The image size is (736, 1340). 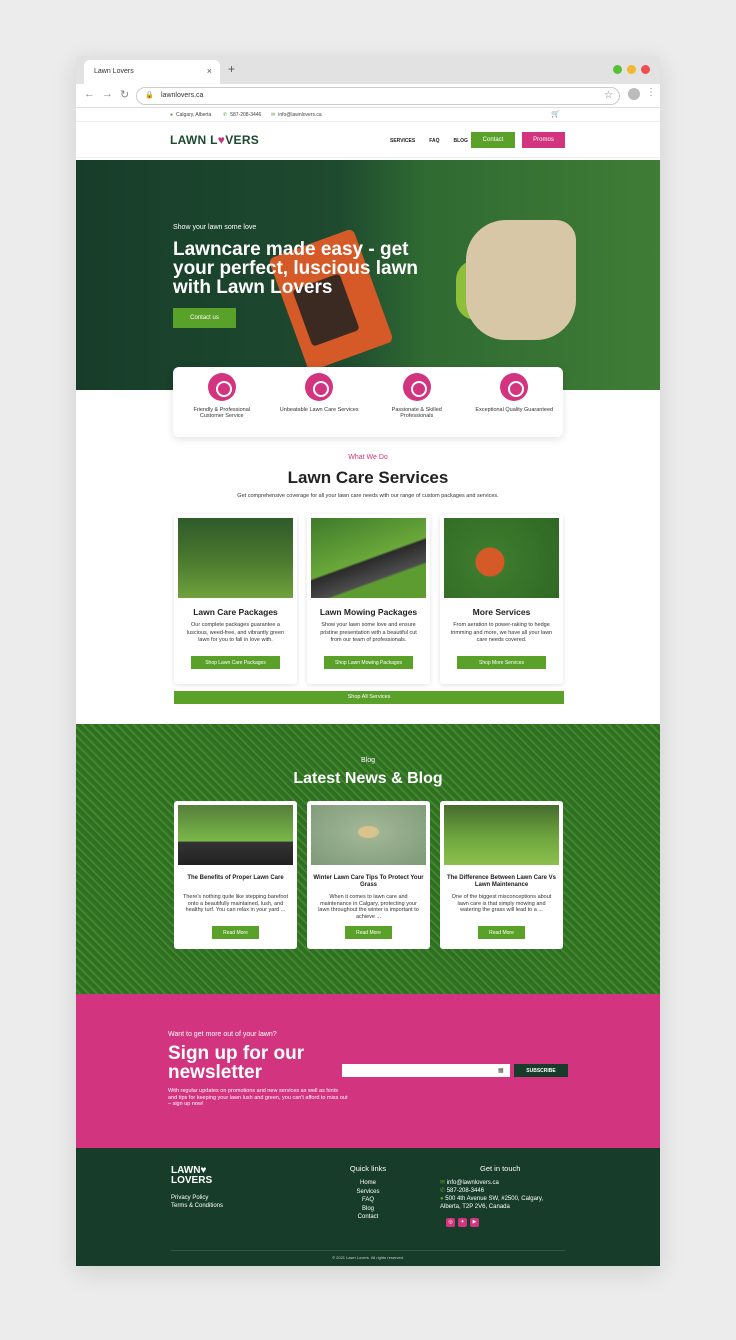 What do you see at coordinates (617, 69) in the screenshot?
I see `maximize-window-icon` at bounding box center [617, 69].